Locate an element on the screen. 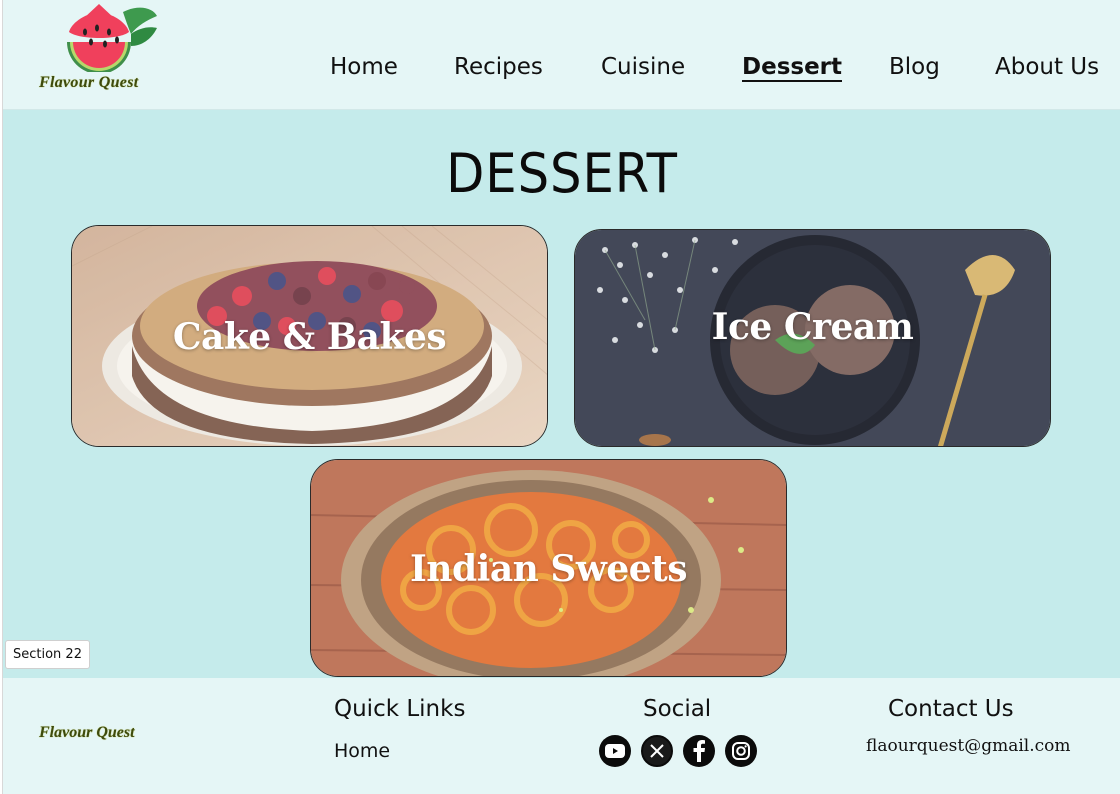 The image size is (1120, 794). x-twitter-icon is located at coordinates (657, 751).